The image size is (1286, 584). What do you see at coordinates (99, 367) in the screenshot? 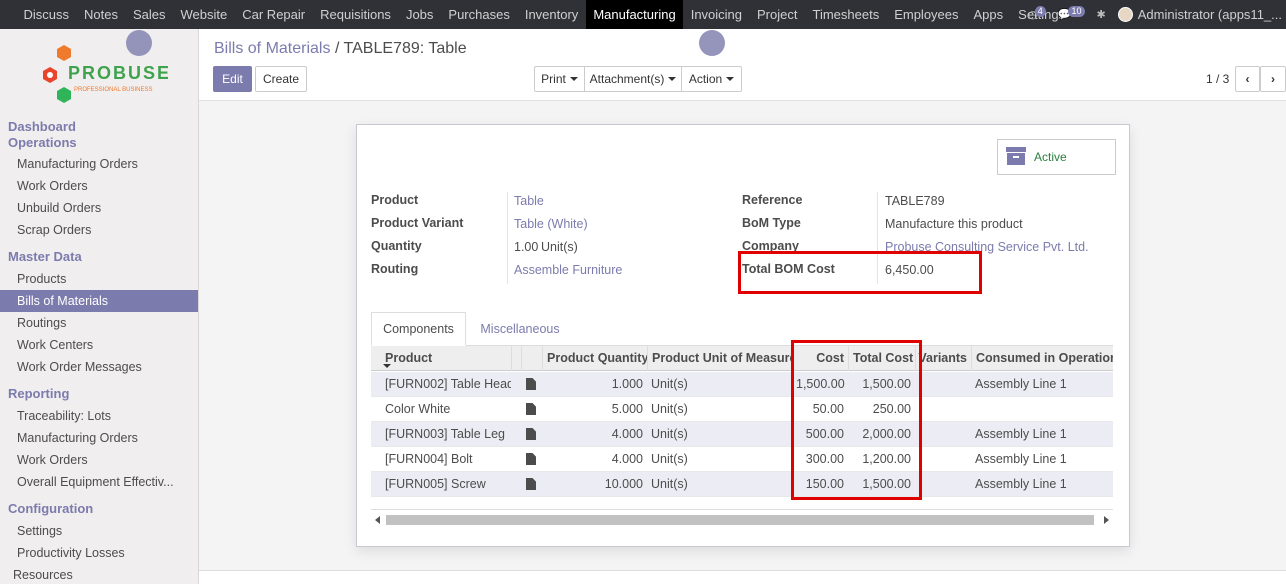
I see `sidebar-item: Work Order Messages` at bounding box center [99, 367].